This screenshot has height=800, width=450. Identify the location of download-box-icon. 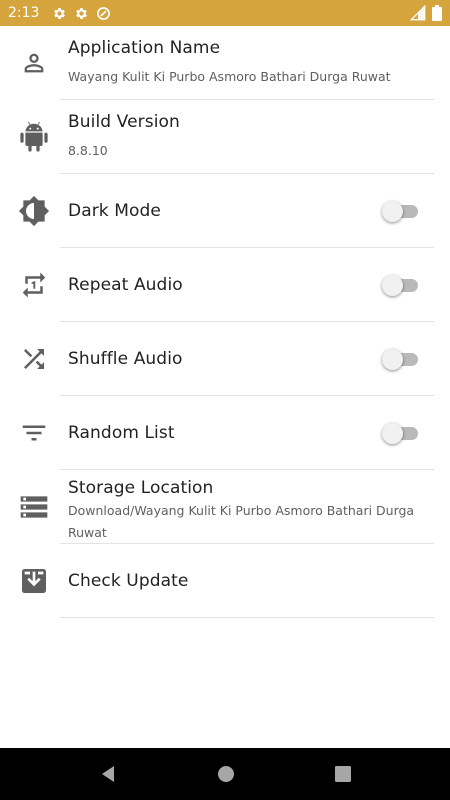
(30, 581).